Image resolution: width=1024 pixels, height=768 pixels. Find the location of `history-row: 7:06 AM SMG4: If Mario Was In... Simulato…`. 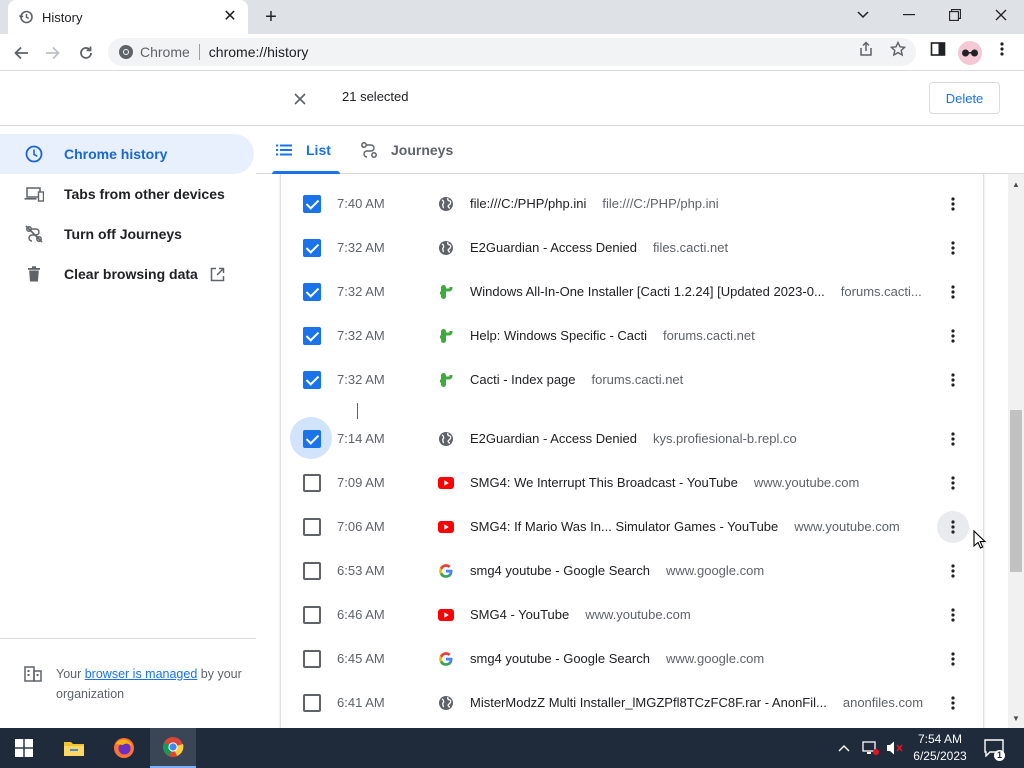

history-row: 7:06 AM SMG4: If Mario Was In... Simulato… is located at coordinates (632, 527).